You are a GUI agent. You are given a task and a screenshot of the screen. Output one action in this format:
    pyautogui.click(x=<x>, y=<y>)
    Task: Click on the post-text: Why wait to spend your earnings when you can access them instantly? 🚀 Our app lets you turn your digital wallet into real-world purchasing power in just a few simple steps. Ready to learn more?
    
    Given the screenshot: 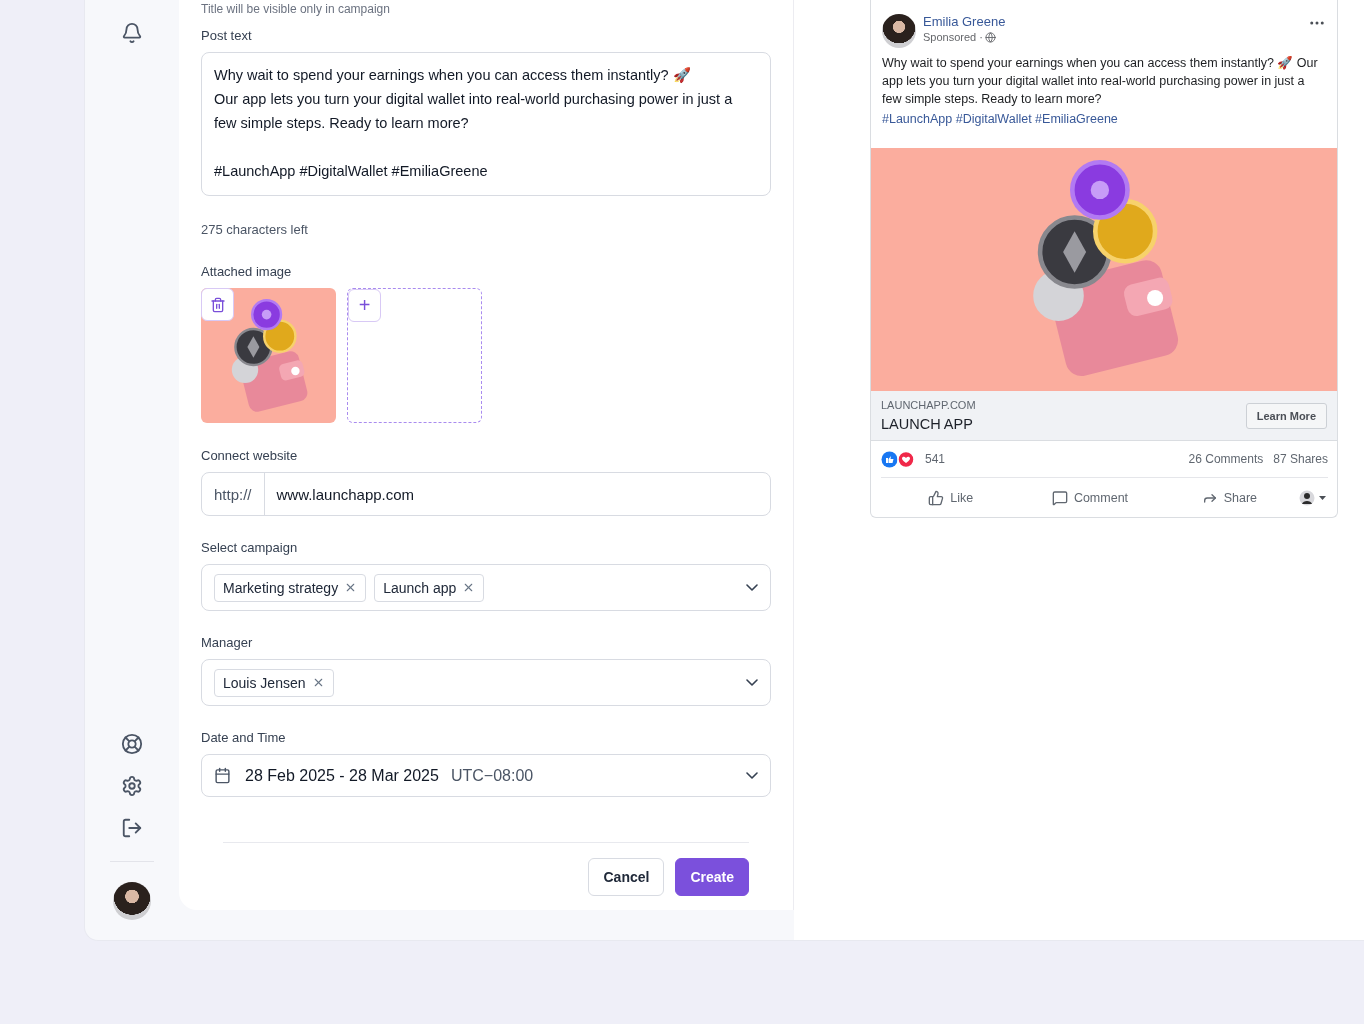 What is the action you would take?
    pyautogui.click(x=1100, y=81)
    